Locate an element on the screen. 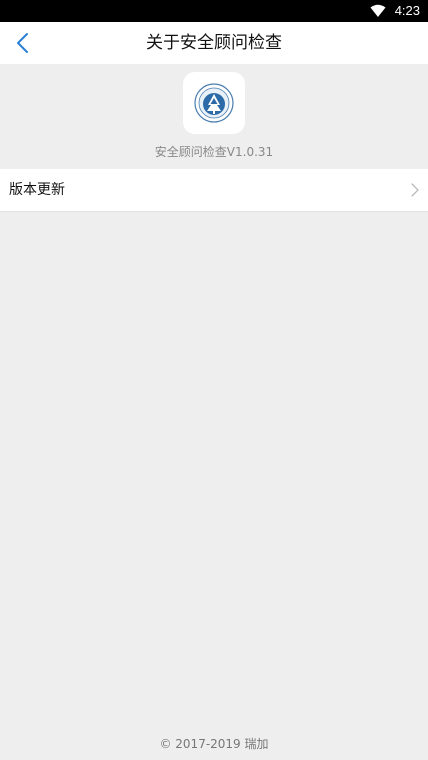  about-header: 安全顾问检查V1.0.31 is located at coordinates (214, 116).